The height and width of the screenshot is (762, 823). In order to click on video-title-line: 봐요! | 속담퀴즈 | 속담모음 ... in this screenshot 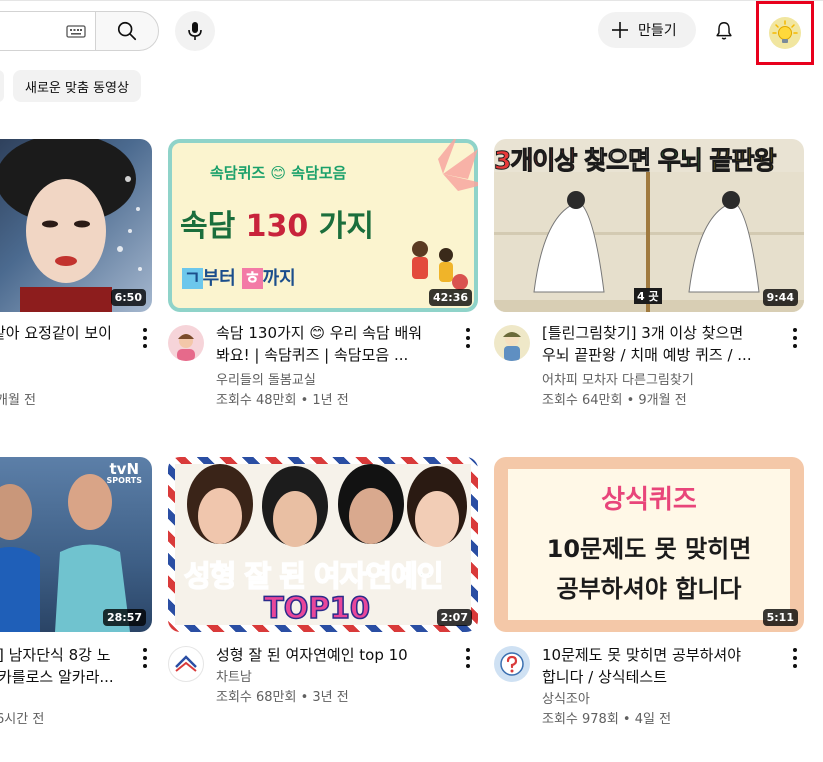, I will do `click(312, 355)`.